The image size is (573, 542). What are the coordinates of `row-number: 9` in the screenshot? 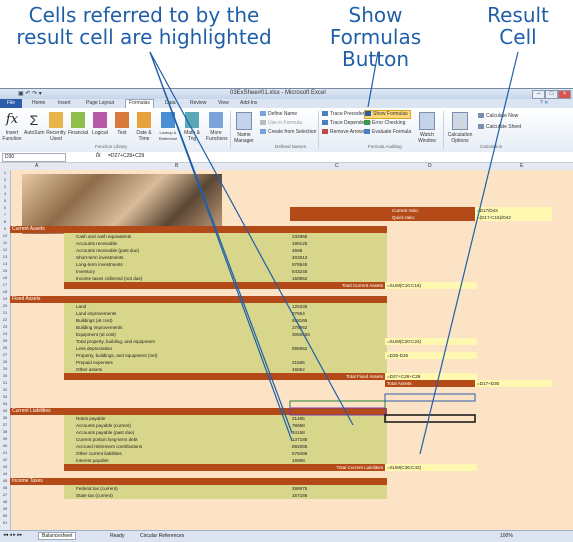 It's located at (5, 228).